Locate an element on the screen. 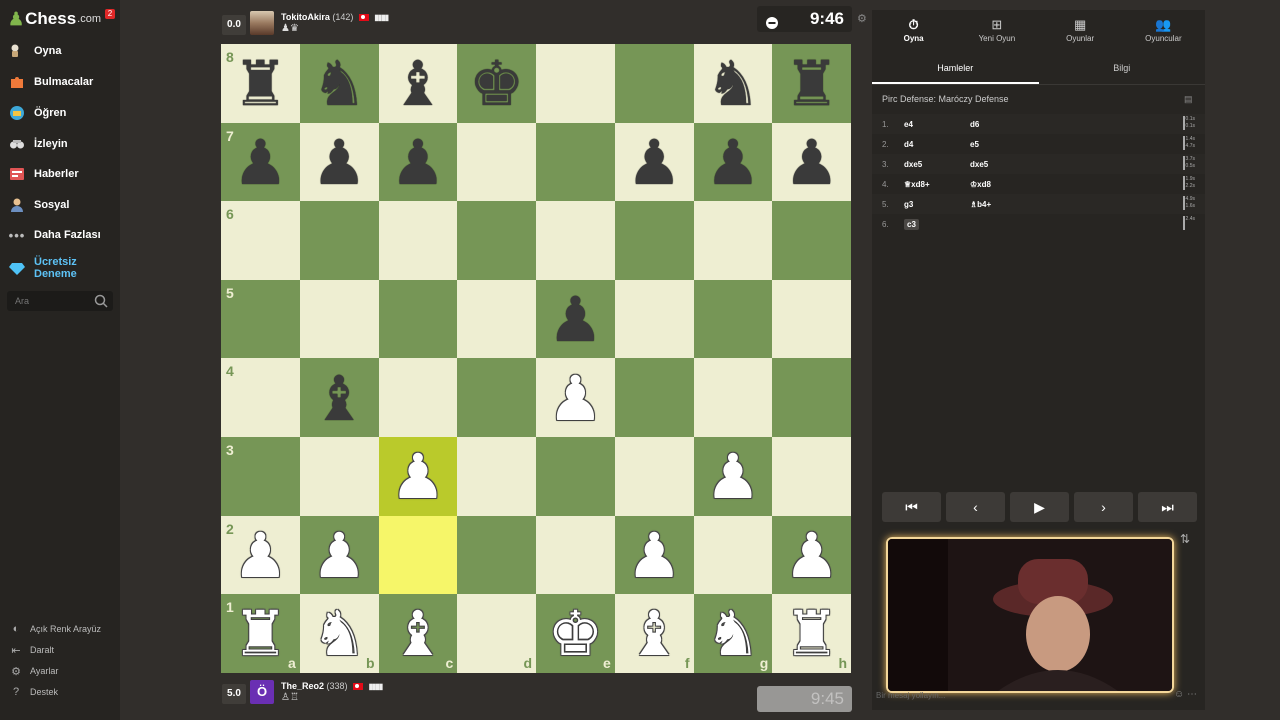  black-move: ♗b4+ is located at coordinates (1003, 204).